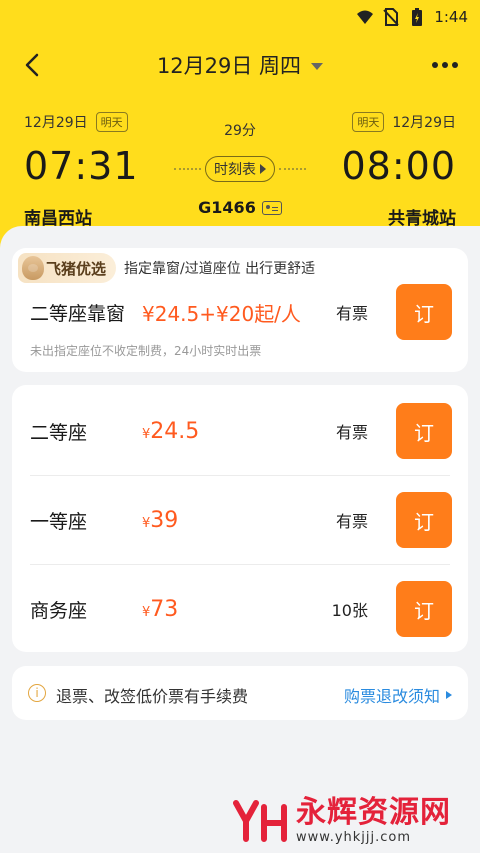  I want to click on seat-row-business-class: 商务座 ¥73 10张 订, so click(240, 609).